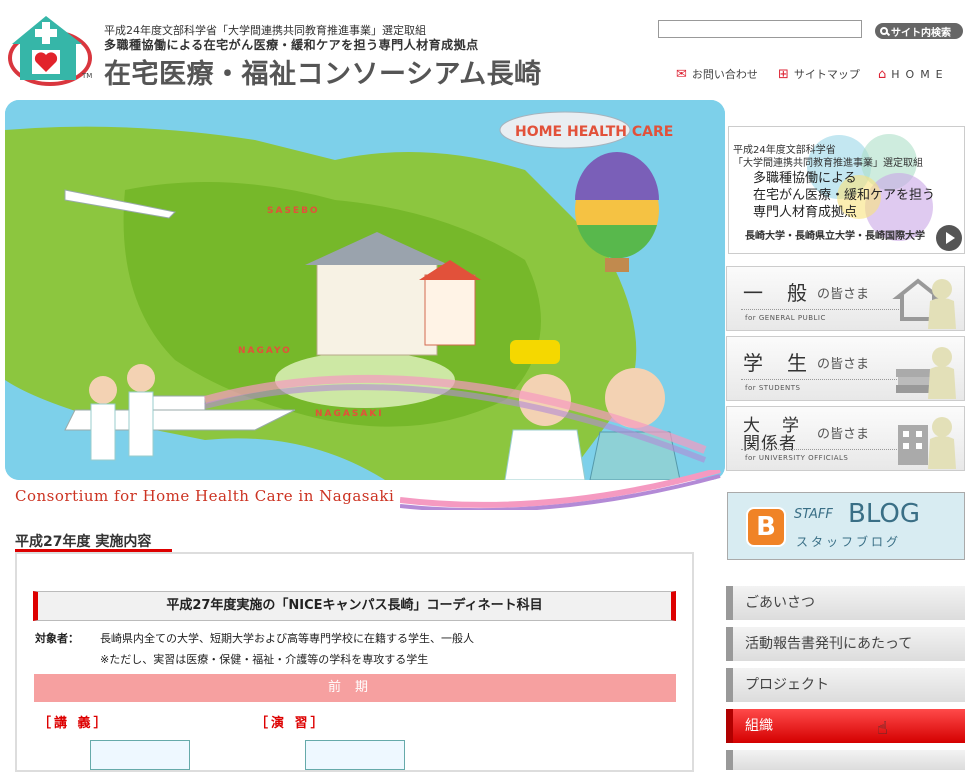 This screenshot has width=969, height=772. I want to click on search-button-label: サイト内検索, so click(921, 33).